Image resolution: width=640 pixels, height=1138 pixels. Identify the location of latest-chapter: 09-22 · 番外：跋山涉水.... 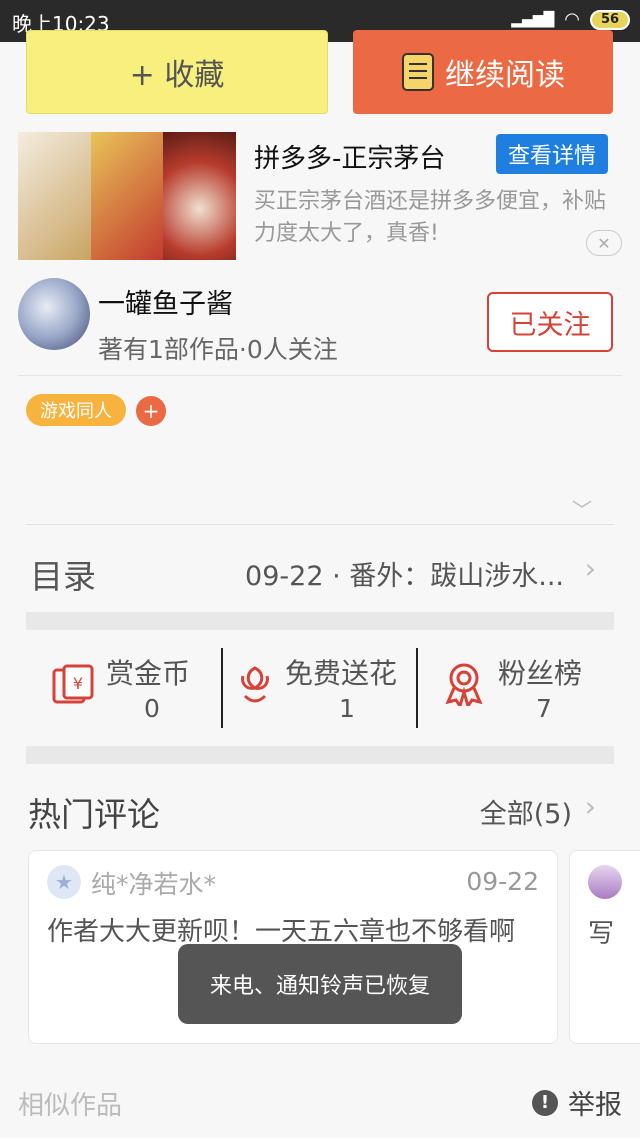
(404, 576).